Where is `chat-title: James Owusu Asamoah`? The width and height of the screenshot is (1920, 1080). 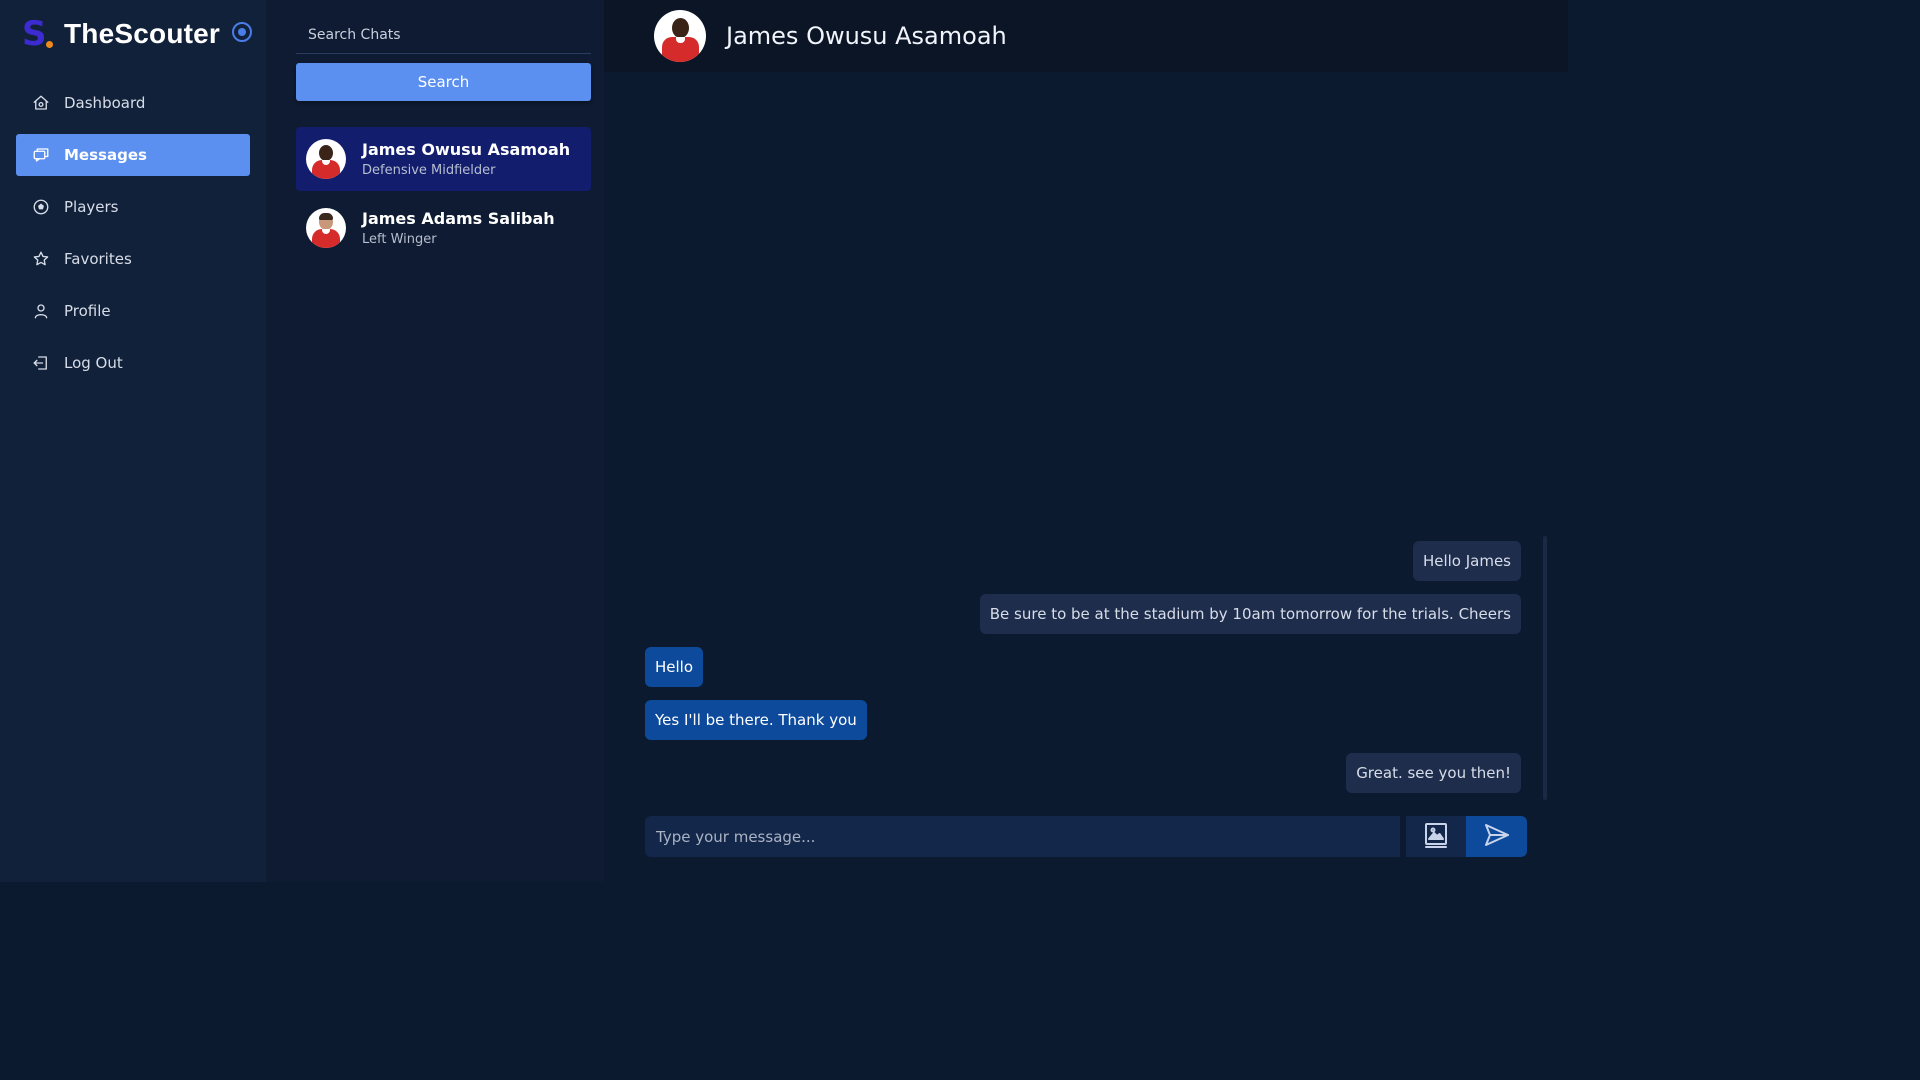
chat-title: James Owusu Asamoah is located at coordinates (866, 36).